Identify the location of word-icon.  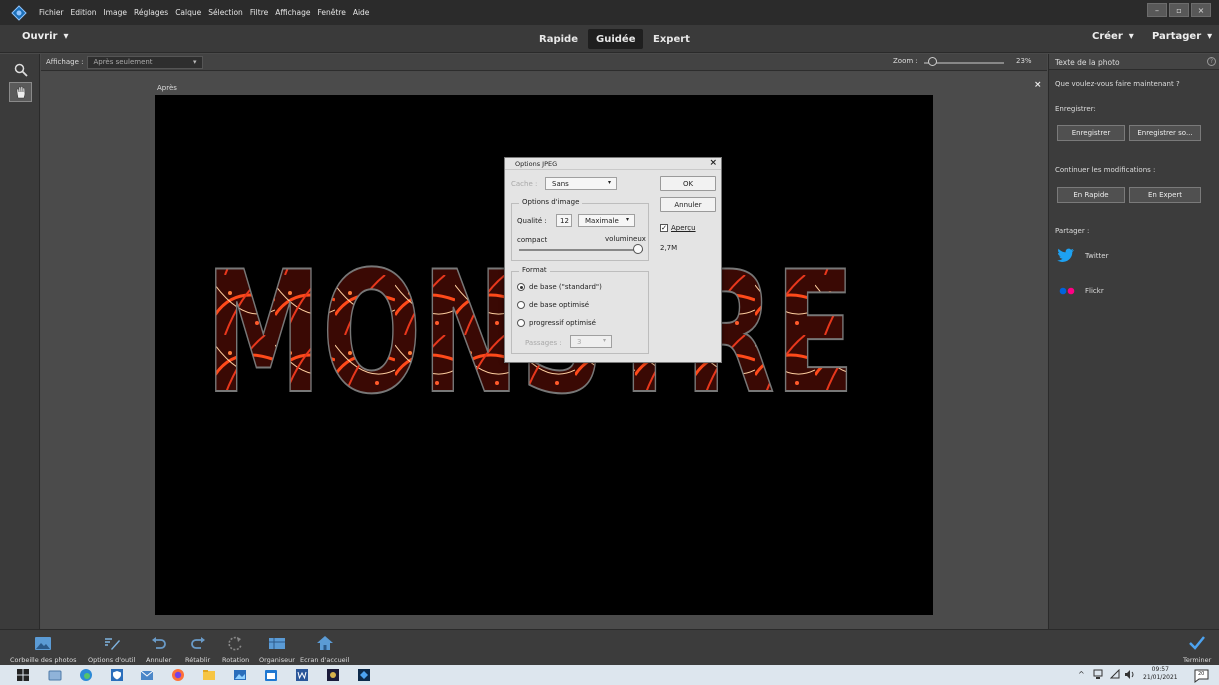
(302, 675).